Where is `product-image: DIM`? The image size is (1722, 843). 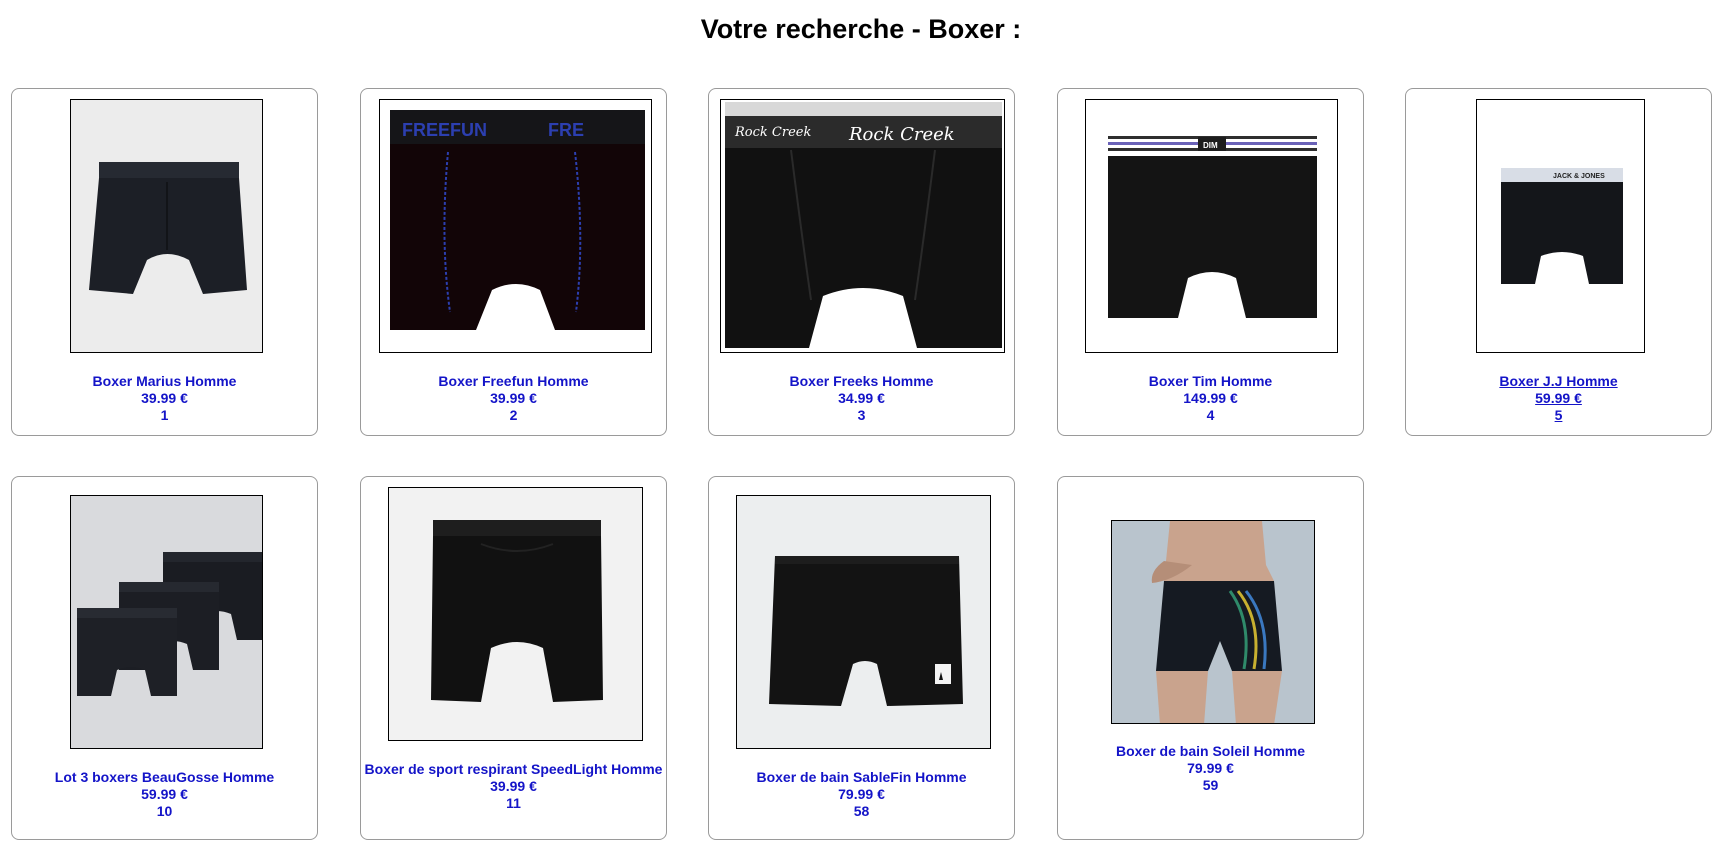
product-image: DIM is located at coordinates (1211, 226).